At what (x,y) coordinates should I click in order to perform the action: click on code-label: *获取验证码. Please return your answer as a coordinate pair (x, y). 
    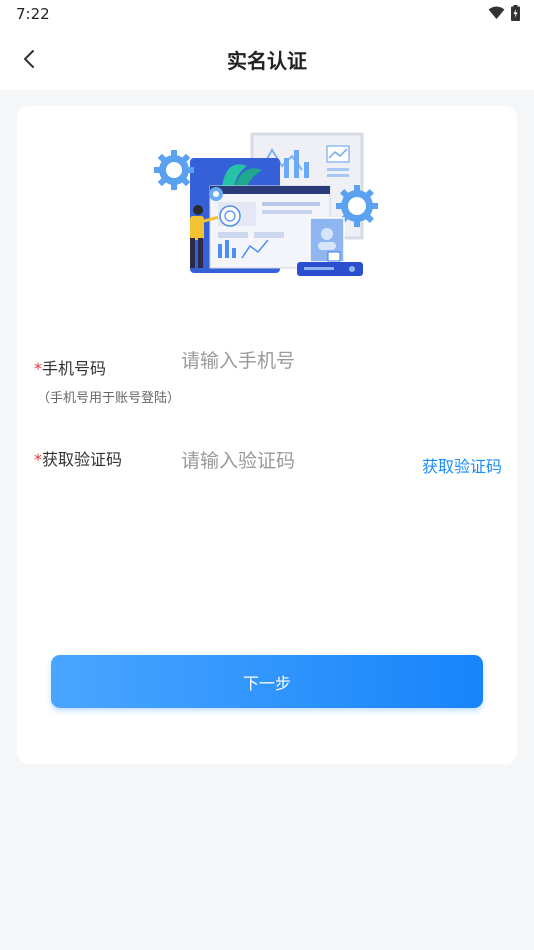
    Looking at the image, I should click on (78, 458).